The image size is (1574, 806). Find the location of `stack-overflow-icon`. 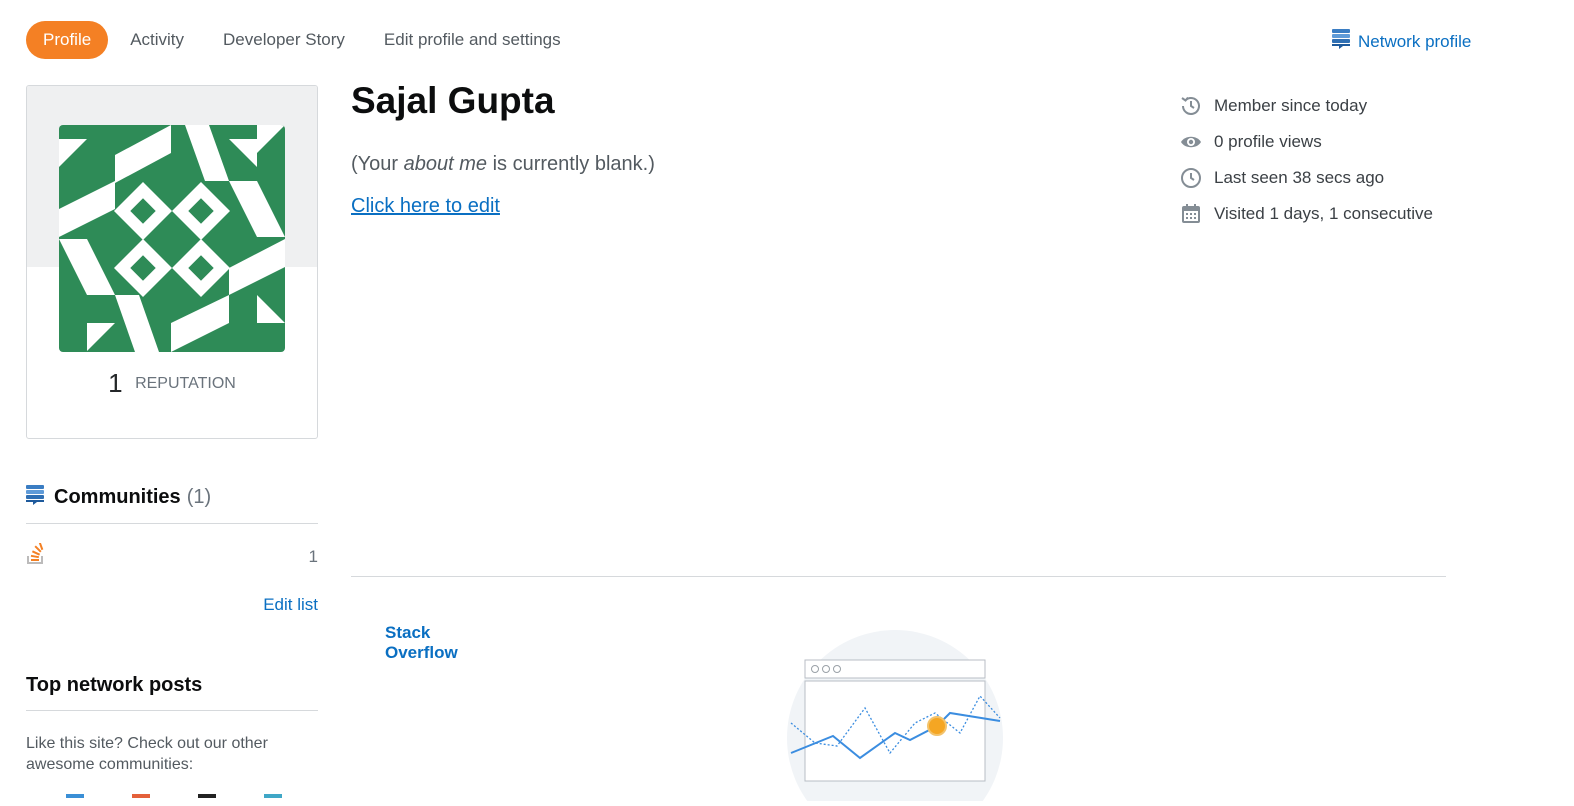

stack-overflow-icon is located at coordinates (36, 555).